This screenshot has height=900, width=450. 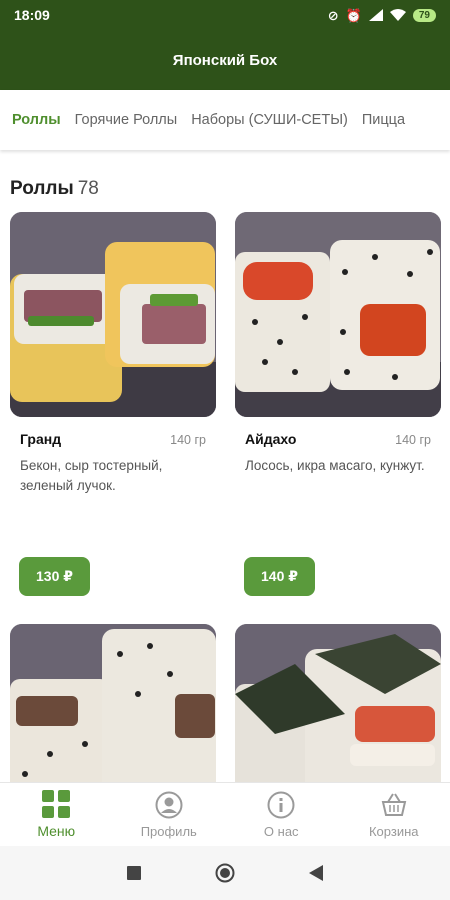 I want to click on tab-pizza: Пицца, so click(x=383, y=120).